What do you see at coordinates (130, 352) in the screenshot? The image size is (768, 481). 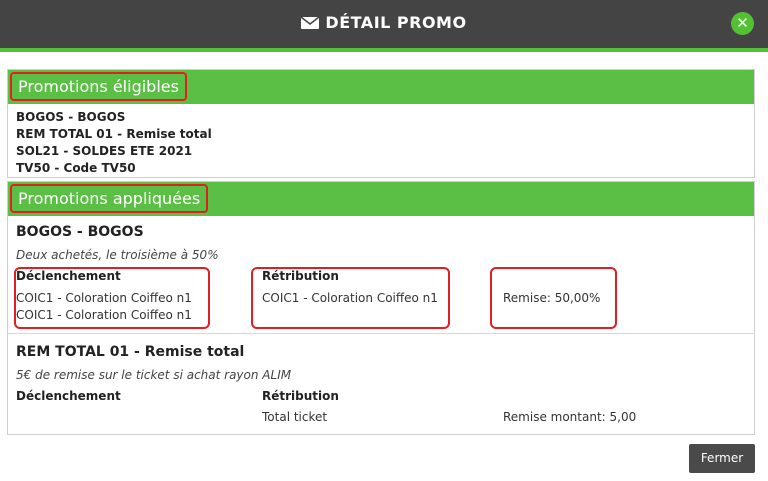 I see `promo-title: REM TOTAL 01 - Remise total` at bounding box center [130, 352].